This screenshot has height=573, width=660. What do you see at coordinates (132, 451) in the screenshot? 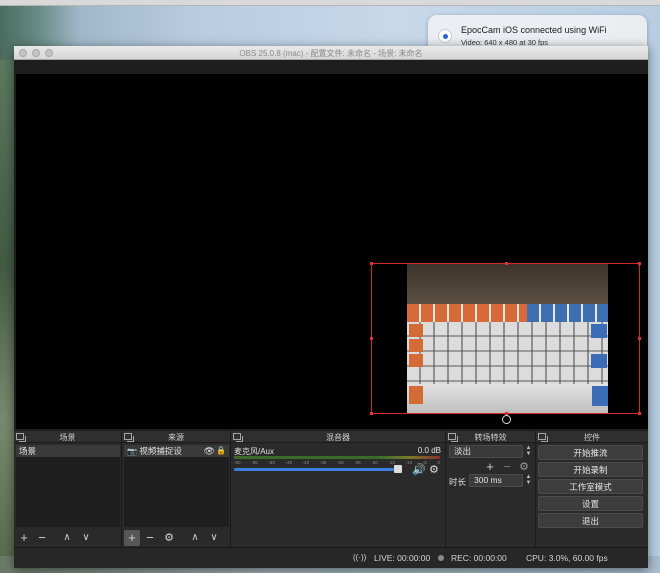
I see `camera-icon: 📷` at bounding box center [132, 451].